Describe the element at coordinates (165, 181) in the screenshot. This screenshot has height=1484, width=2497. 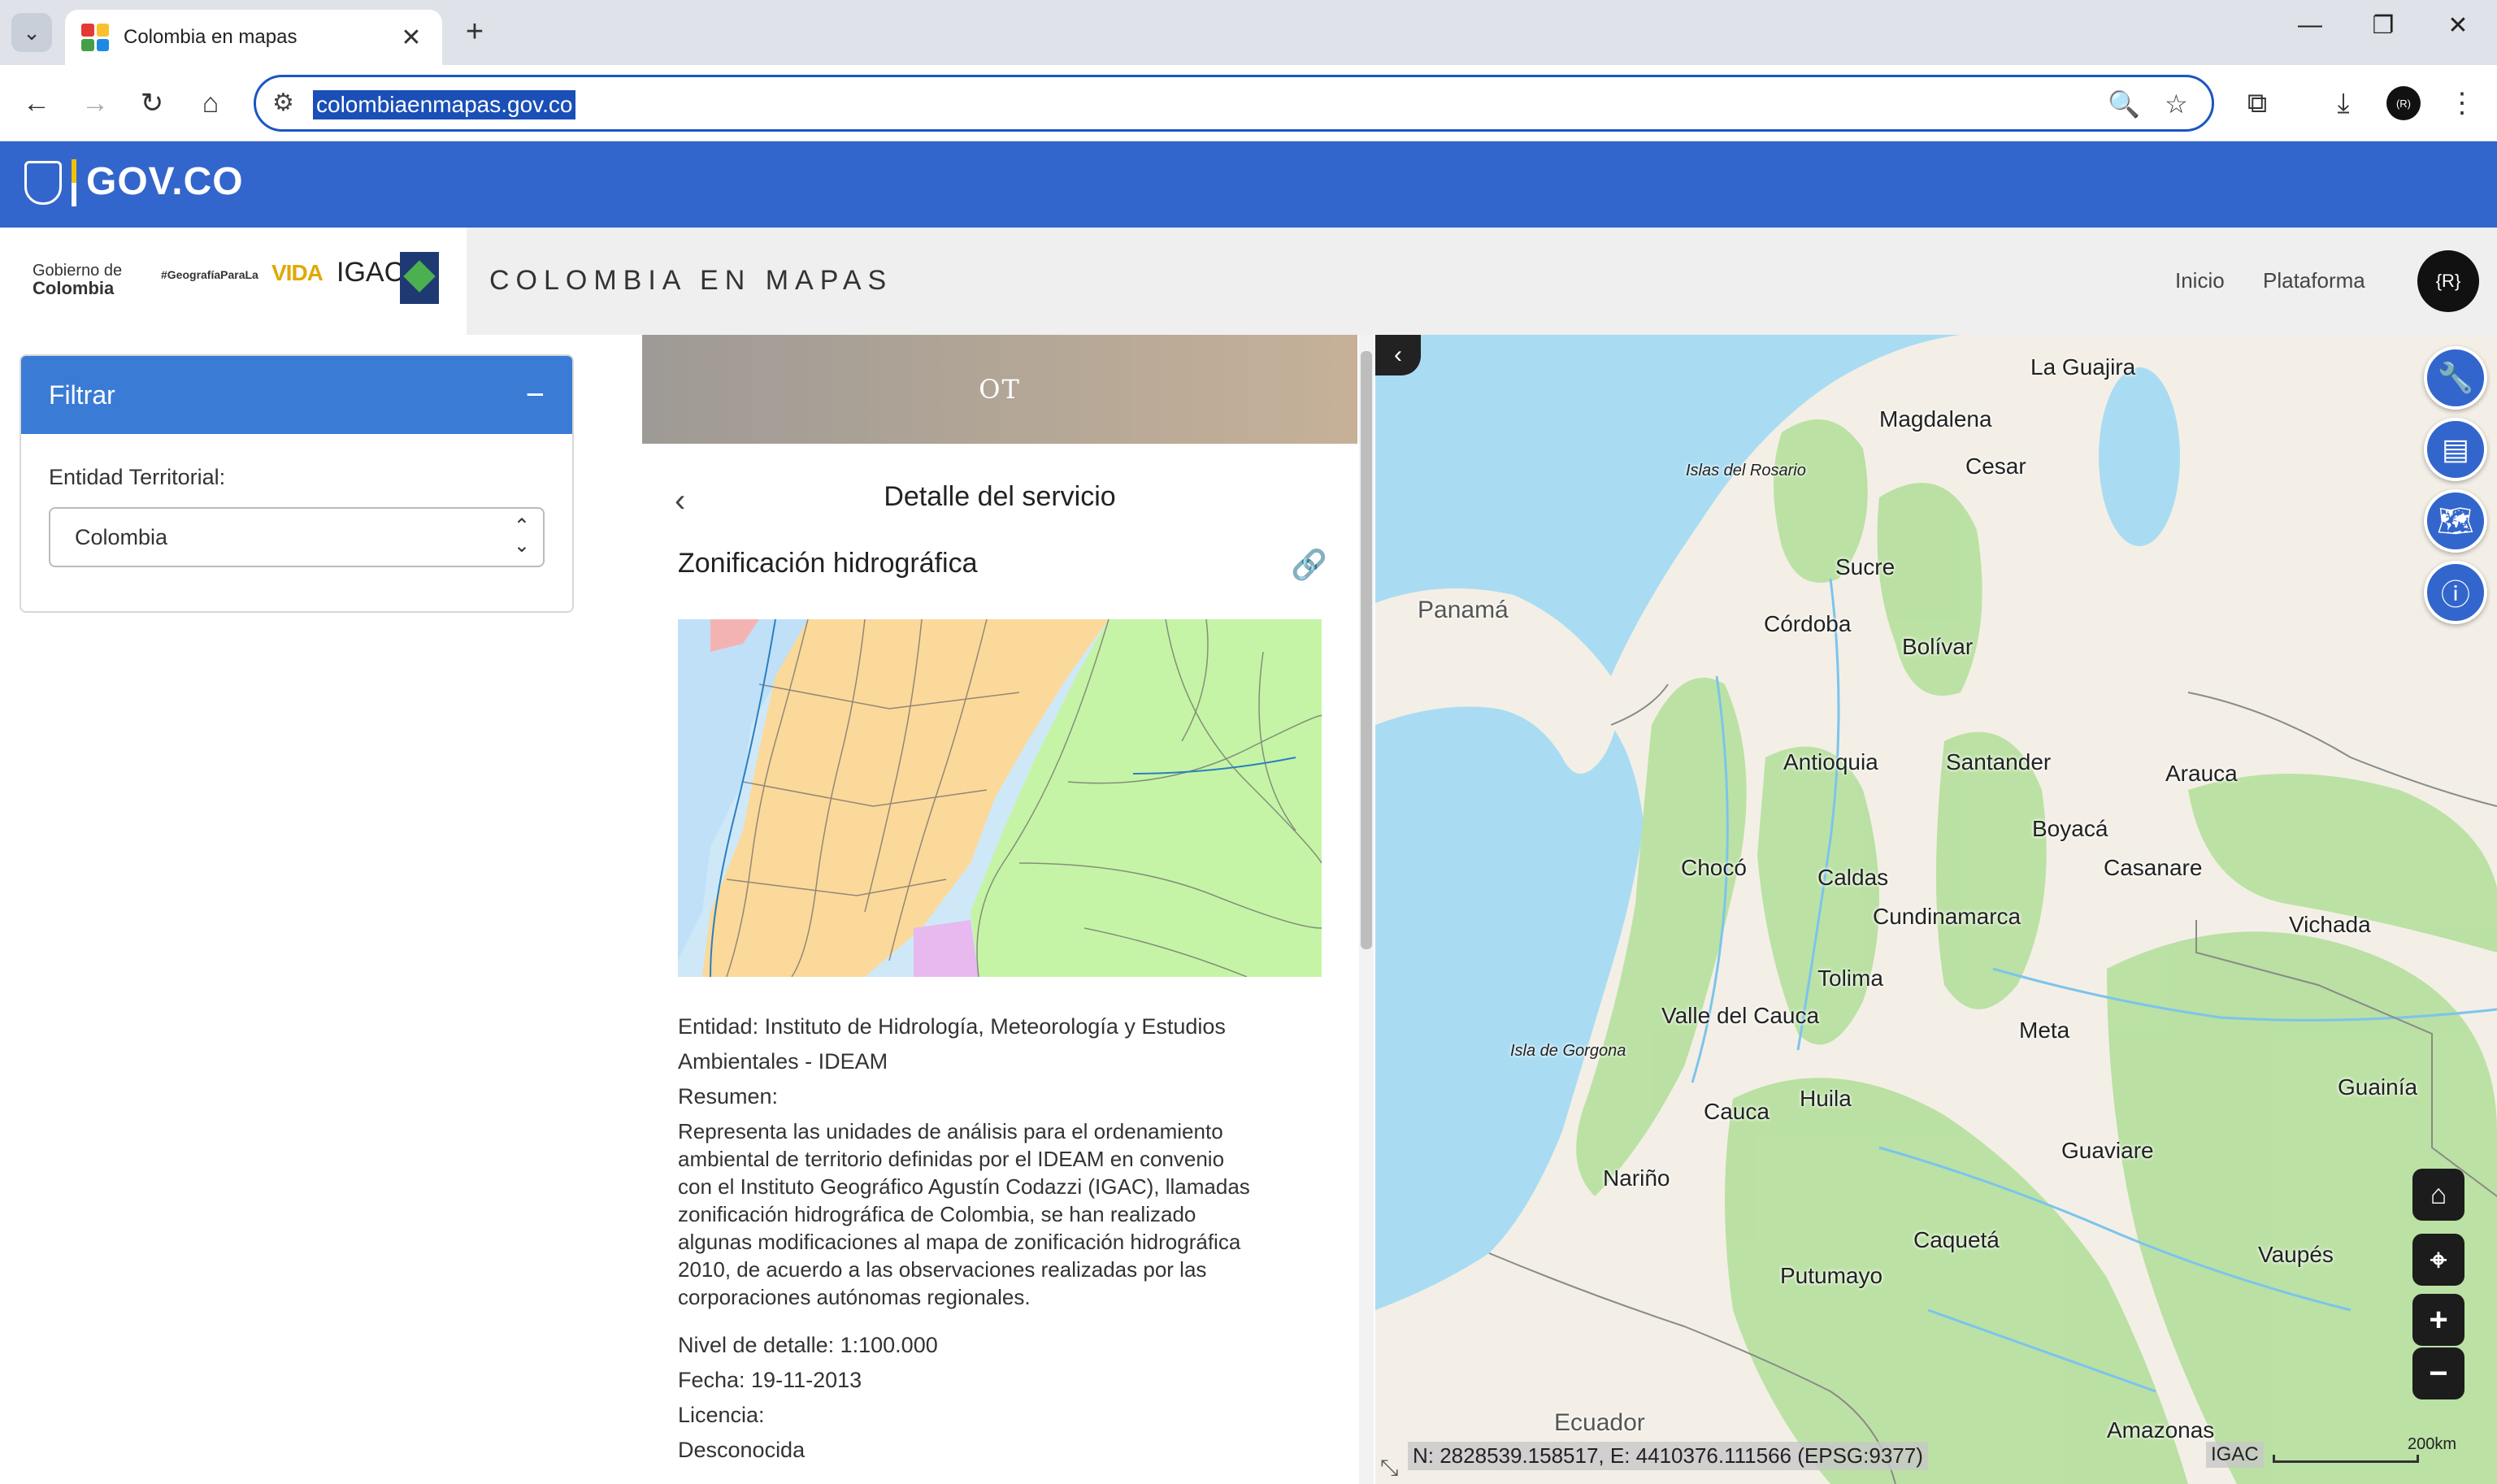
I see `gov-co-logo: GOV.CO` at that location.